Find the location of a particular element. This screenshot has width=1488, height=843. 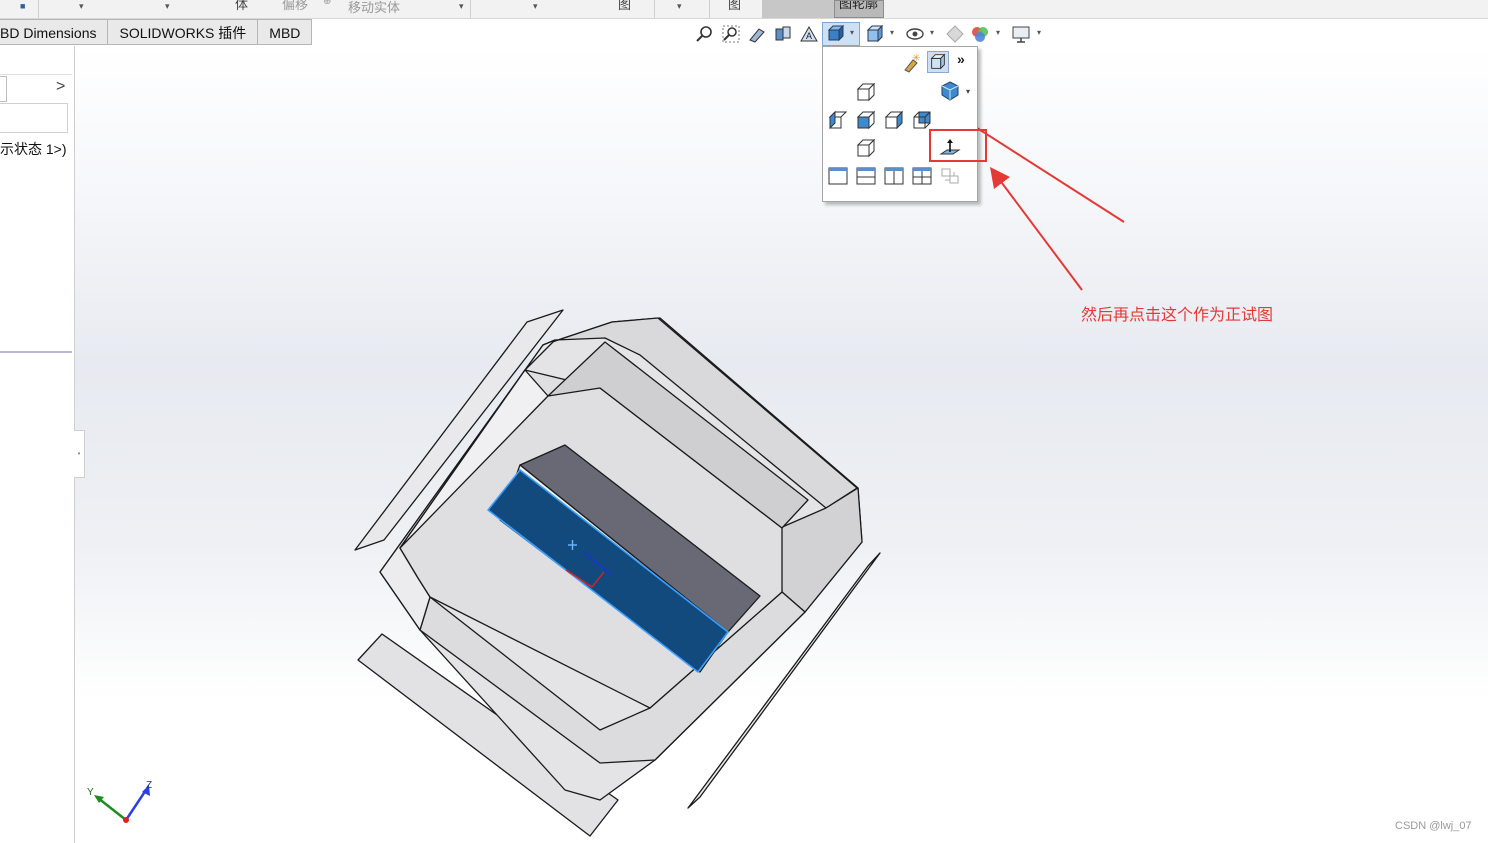

panel-collapse-handle: • is located at coordinates (79, 454).